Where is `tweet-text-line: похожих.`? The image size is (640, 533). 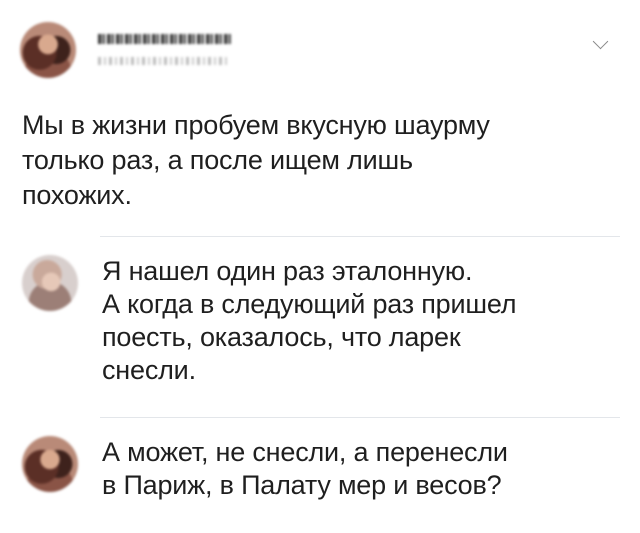
tweet-text-line: похожих. is located at coordinates (77, 195).